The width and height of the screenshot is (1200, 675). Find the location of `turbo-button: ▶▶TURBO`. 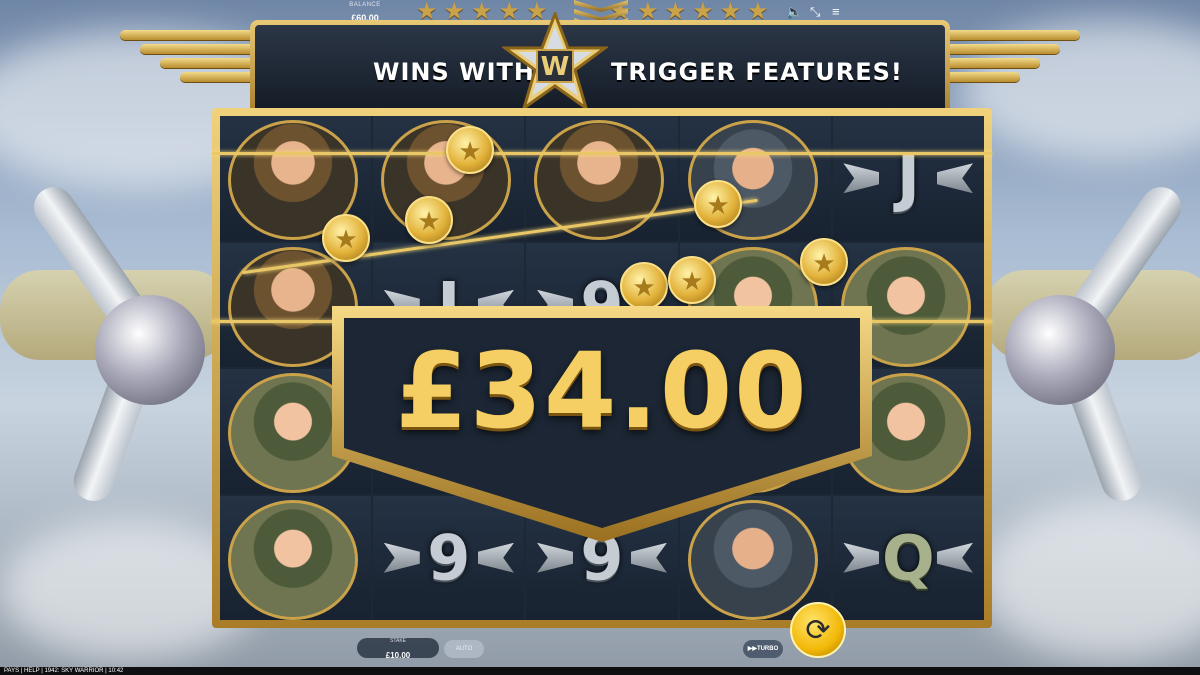

turbo-button: ▶▶TURBO is located at coordinates (763, 649).